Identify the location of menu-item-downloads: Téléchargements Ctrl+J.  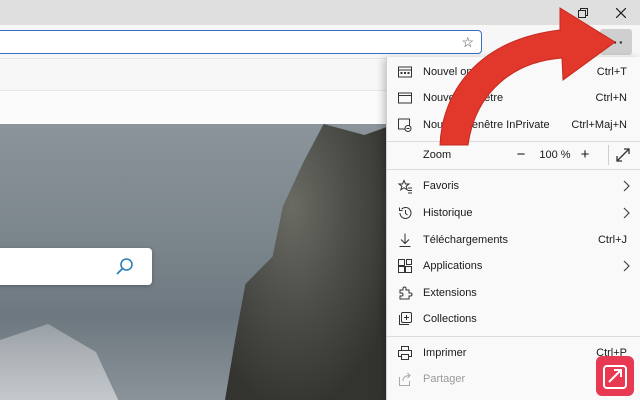
(513, 240).